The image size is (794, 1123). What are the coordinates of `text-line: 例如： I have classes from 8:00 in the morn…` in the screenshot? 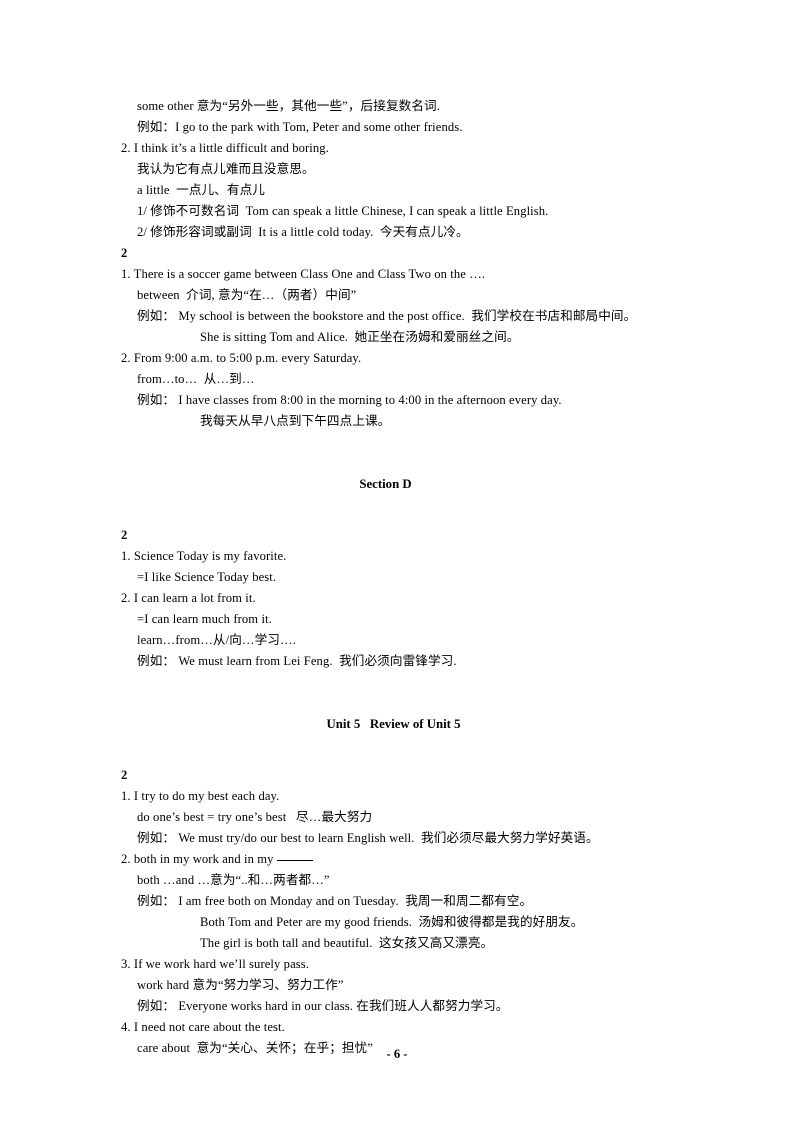 It's located at (349, 400).